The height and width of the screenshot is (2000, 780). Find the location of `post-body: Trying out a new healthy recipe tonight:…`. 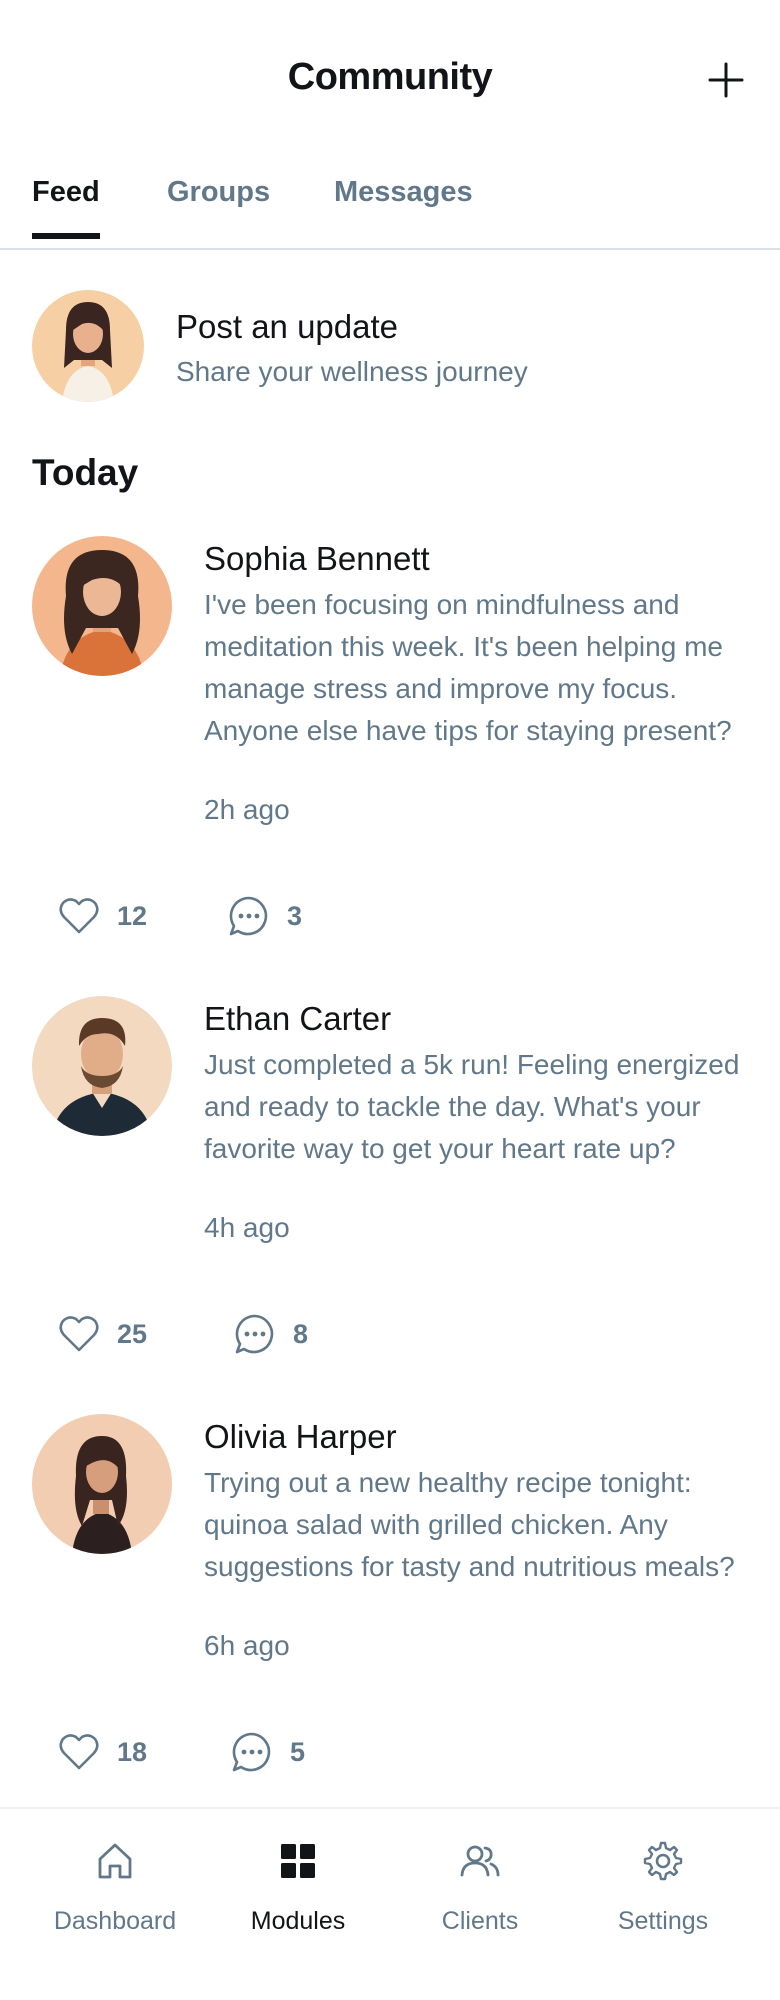

post-body: Trying out a new healthy recipe tonight:… is located at coordinates (469, 1524).